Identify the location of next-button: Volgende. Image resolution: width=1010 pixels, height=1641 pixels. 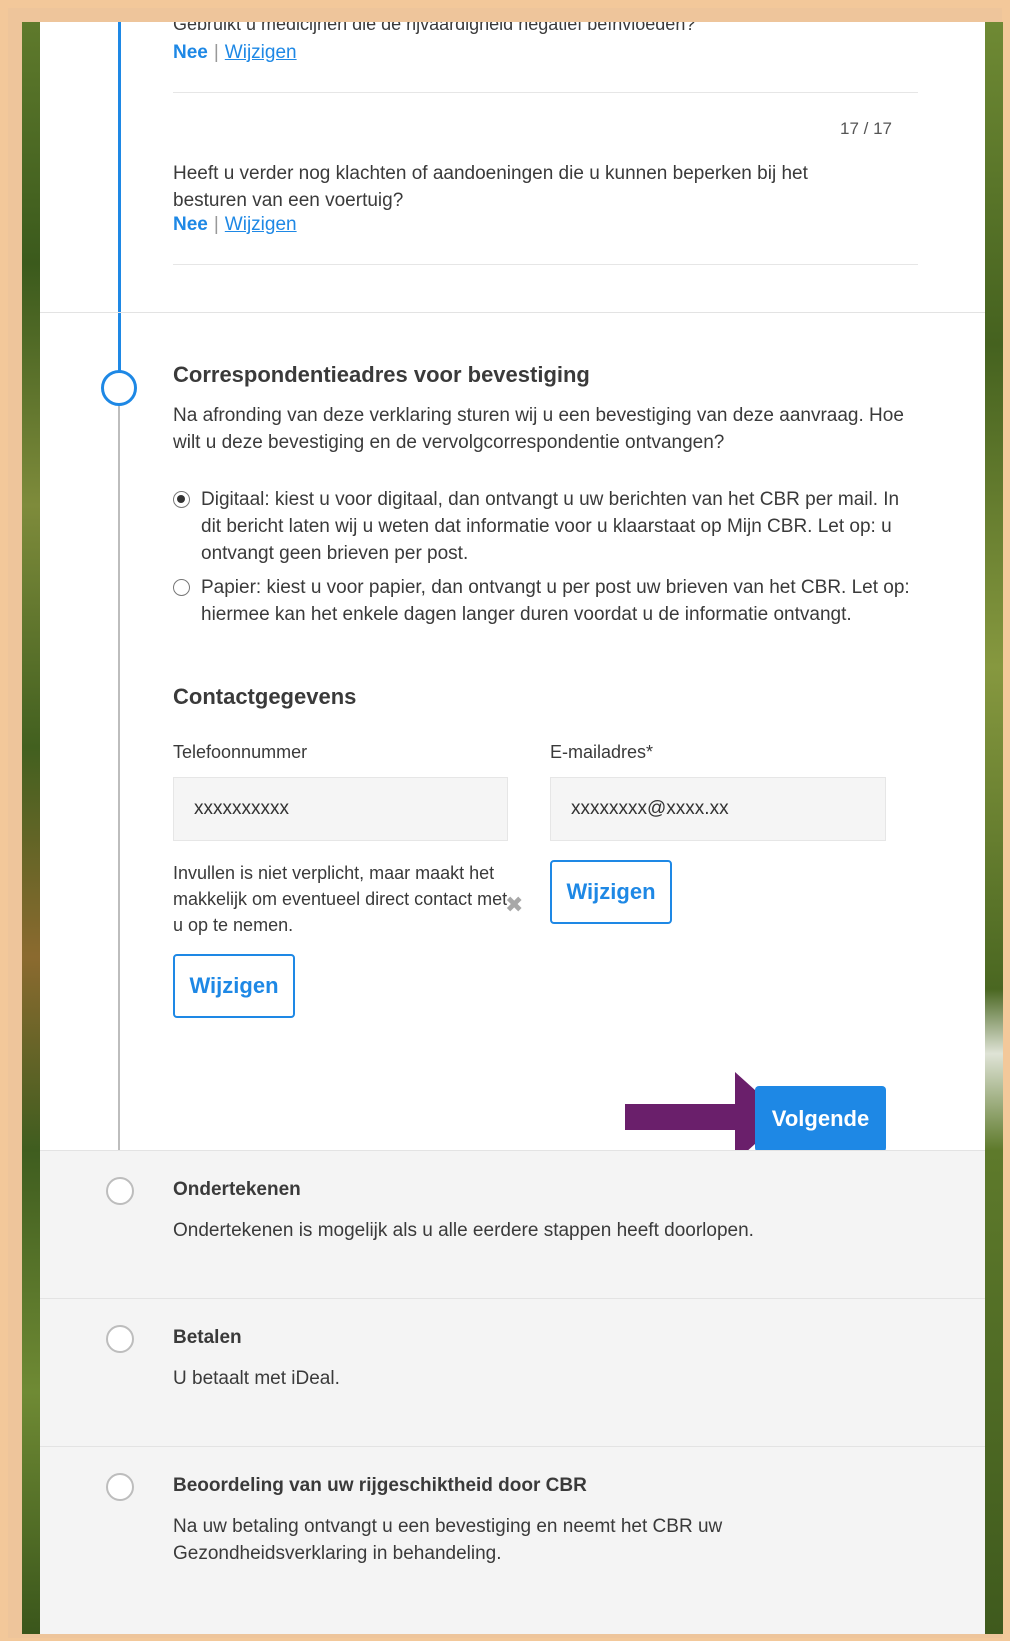
(820, 1119).